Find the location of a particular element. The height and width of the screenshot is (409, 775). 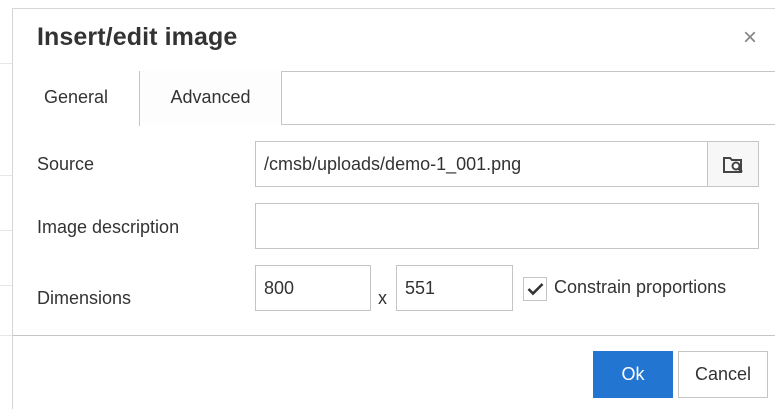

height-input is located at coordinates (454, 288).